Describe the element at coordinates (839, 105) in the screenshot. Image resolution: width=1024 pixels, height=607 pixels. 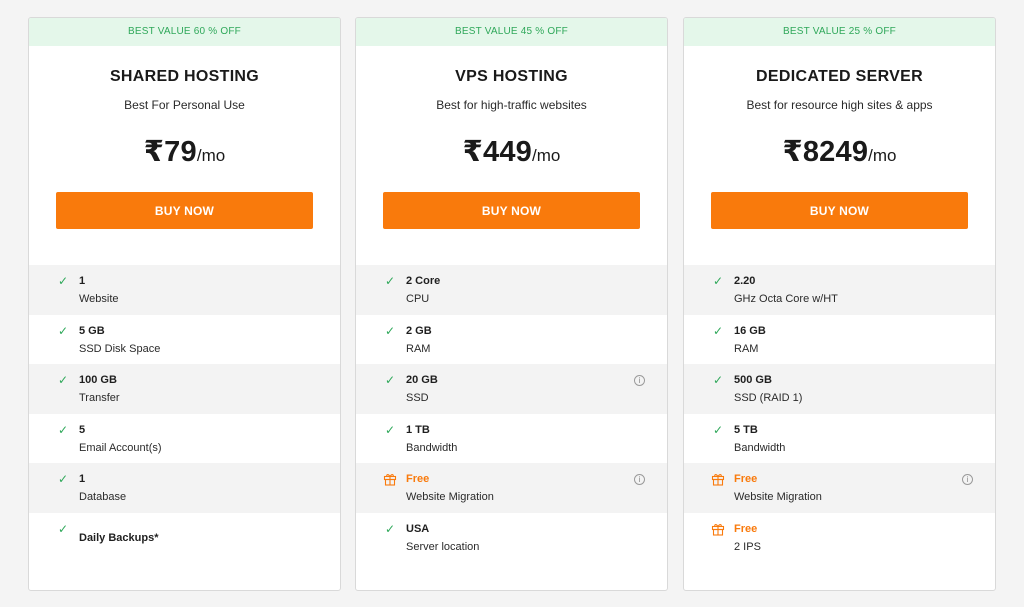
I see `plan-subtitle: Best for resource high sites & apps` at that location.